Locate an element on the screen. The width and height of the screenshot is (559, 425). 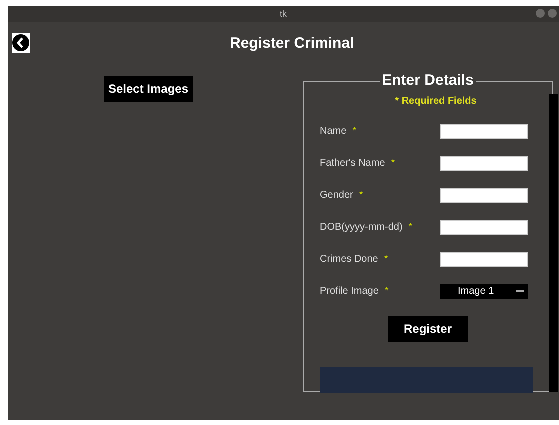
back-icon is located at coordinates (21, 43).